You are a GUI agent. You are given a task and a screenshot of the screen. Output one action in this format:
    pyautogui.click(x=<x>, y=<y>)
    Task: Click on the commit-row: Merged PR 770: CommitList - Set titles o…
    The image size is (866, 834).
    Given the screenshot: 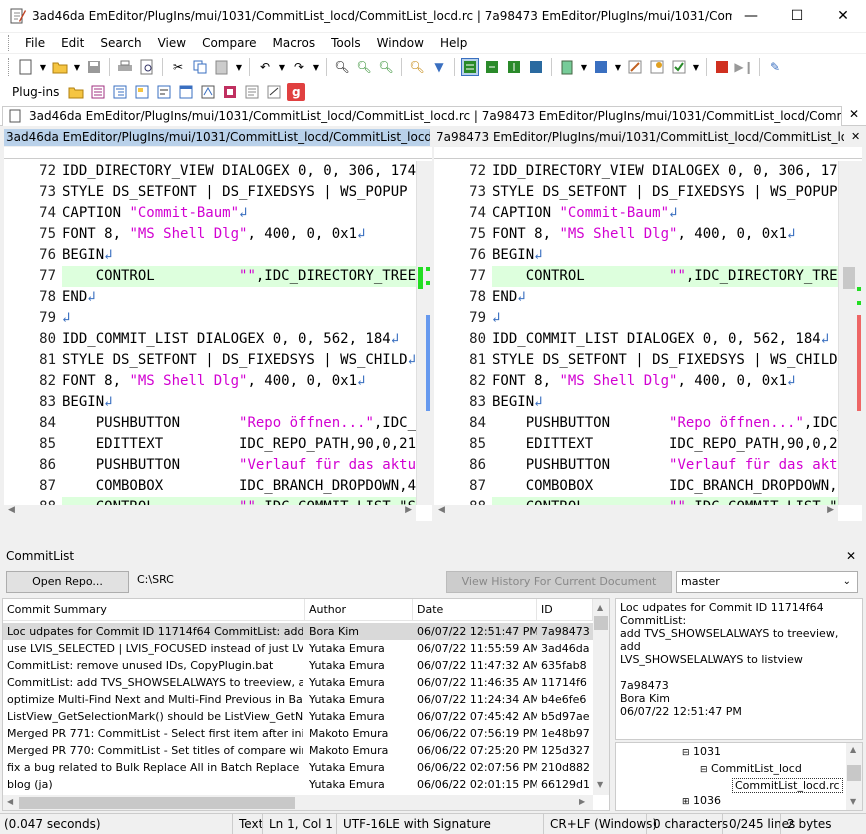 What is the action you would take?
    pyautogui.click(x=298, y=750)
    